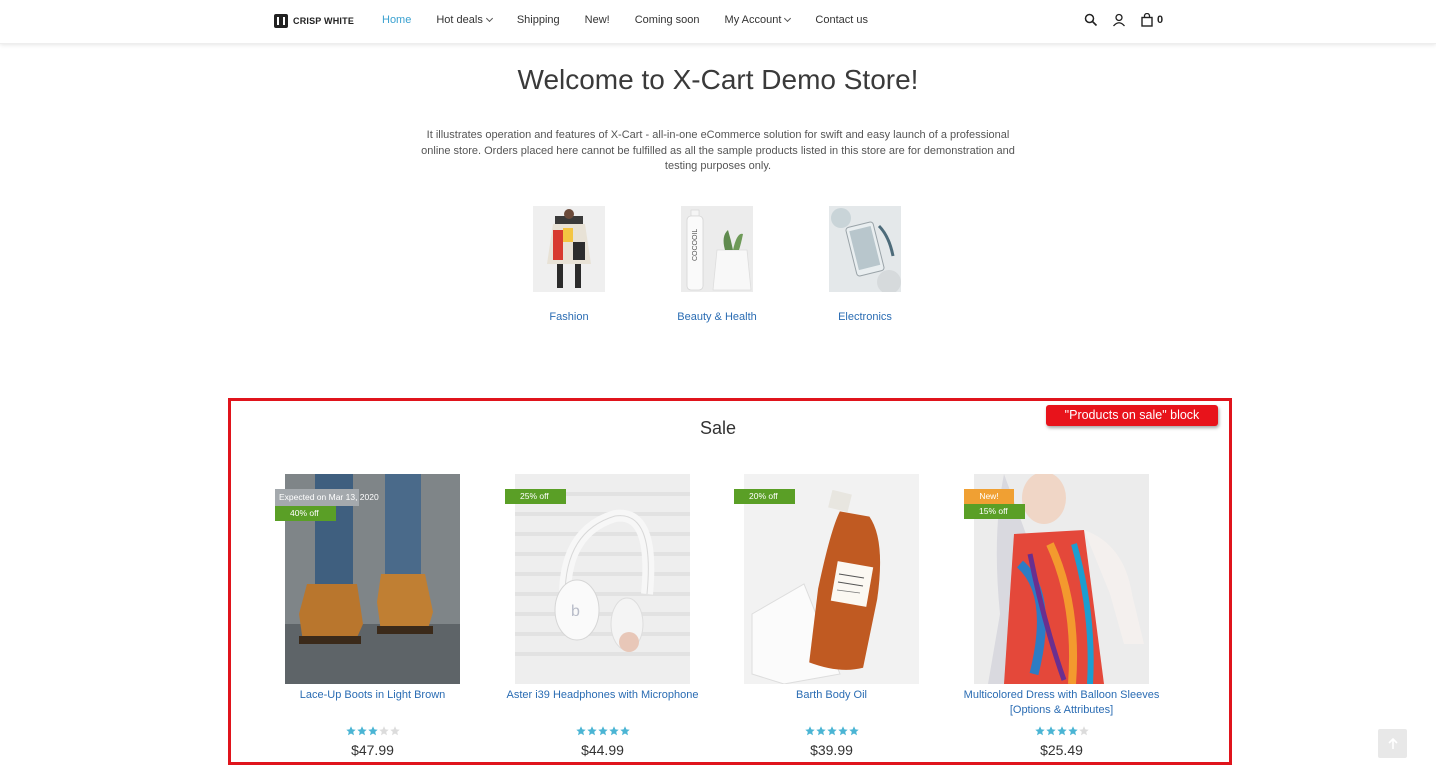  I want to click on store-logo: CRISP WHITE, so click(314, 21).